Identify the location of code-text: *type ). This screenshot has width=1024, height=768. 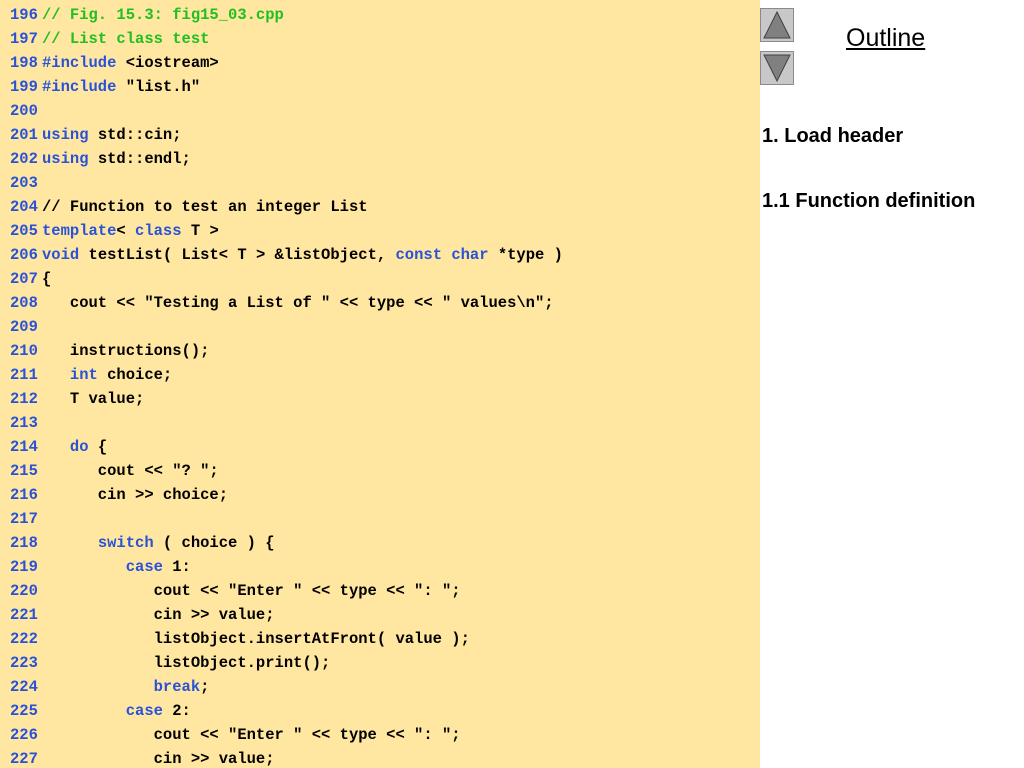
(525, 255).